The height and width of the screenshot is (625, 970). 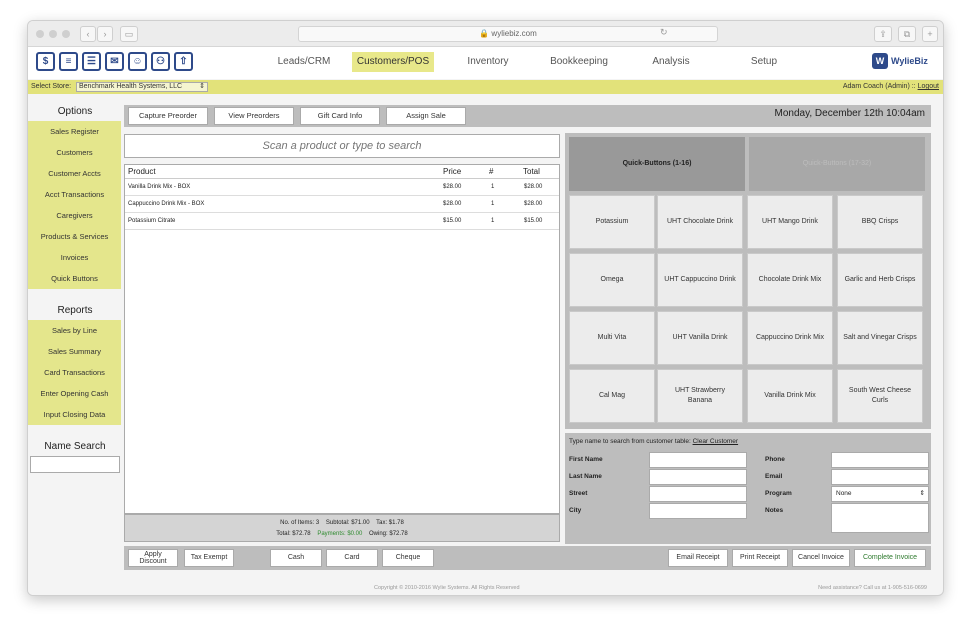 I want to click on notes-icon: ≡, so click(x=68, y=61).